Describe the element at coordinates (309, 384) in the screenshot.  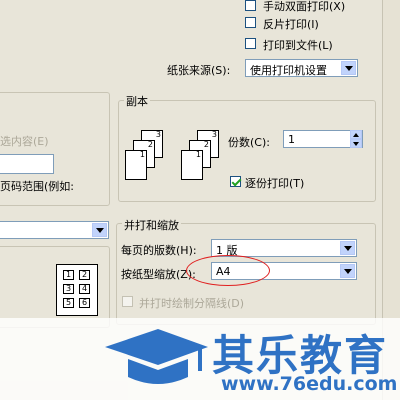
I see `brand-url: www.76edu.com` at that location.